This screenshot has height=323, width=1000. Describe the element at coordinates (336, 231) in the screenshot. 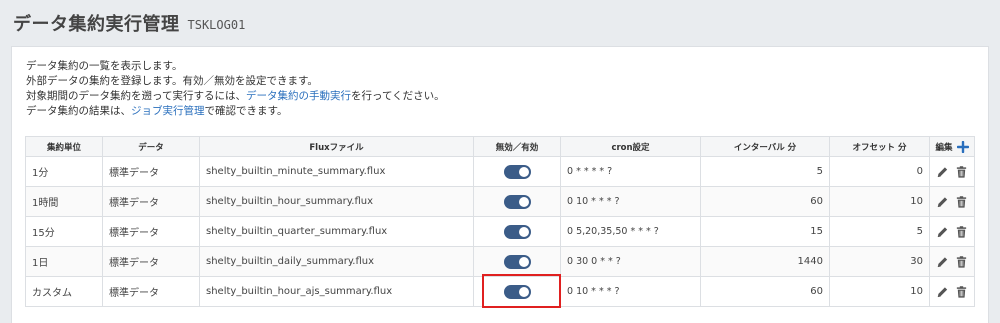

I see `cell-flux: shelty_builtin_quarter_summary.flux` at that location.